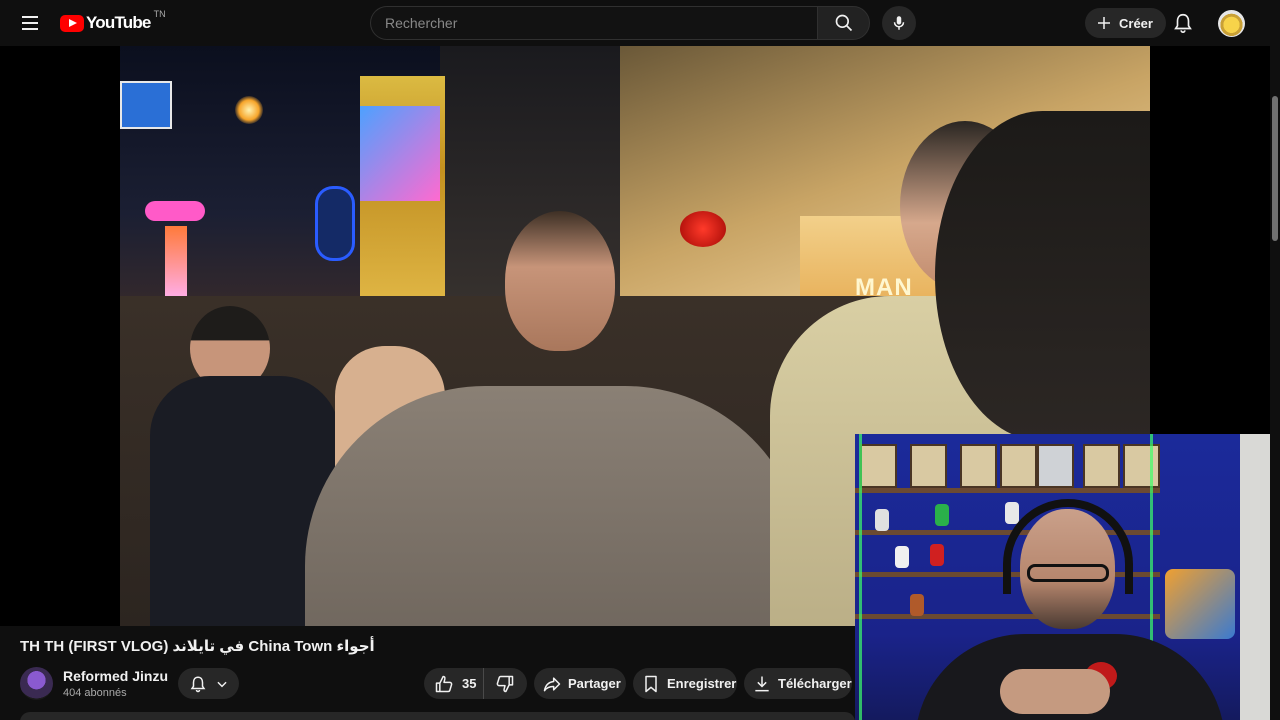 The height and width of the screenshot is (720, 1280). Describe the element at coordinates (1067, 577) in the screenshot. I see `facecam-overlay` at that location.